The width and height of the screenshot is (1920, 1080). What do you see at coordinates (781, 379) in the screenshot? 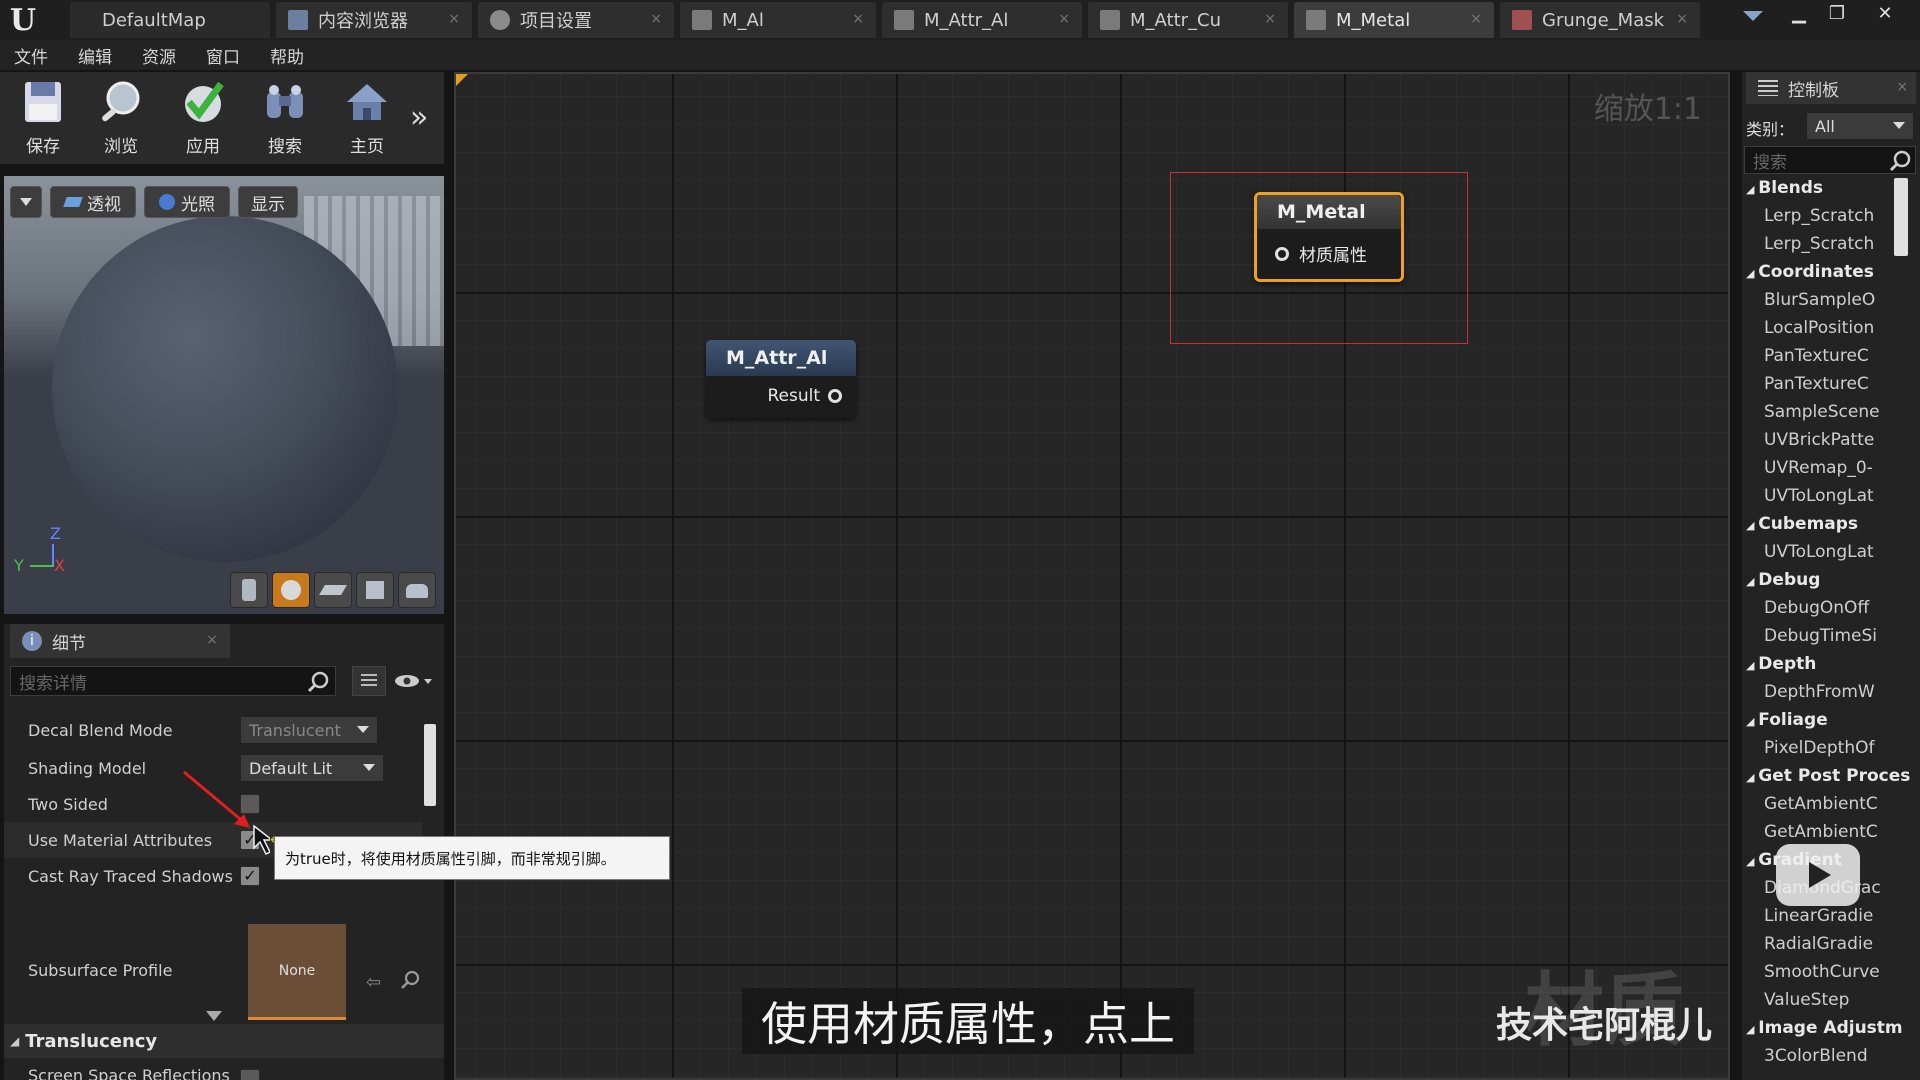
I see `node-m-attr-al: M_Attr_Al Result` at bounding box center [781, 379].